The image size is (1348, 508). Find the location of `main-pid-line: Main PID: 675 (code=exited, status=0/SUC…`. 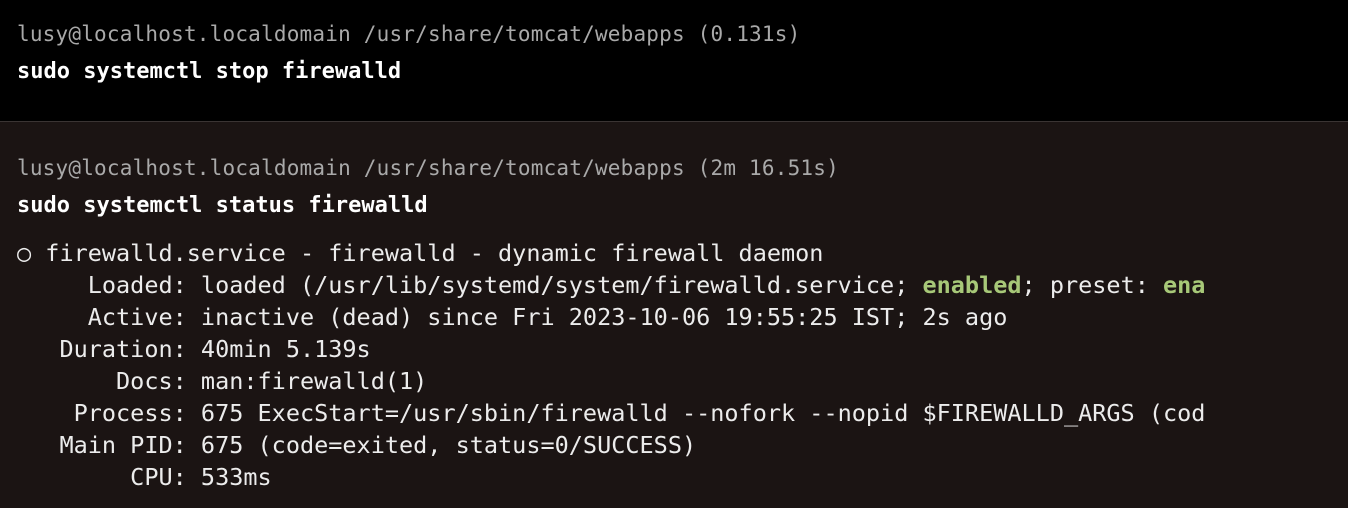

main-pid-line: Main PID: 675 (code=exited, status=0/SUC… is located at coordinates (357, 445).